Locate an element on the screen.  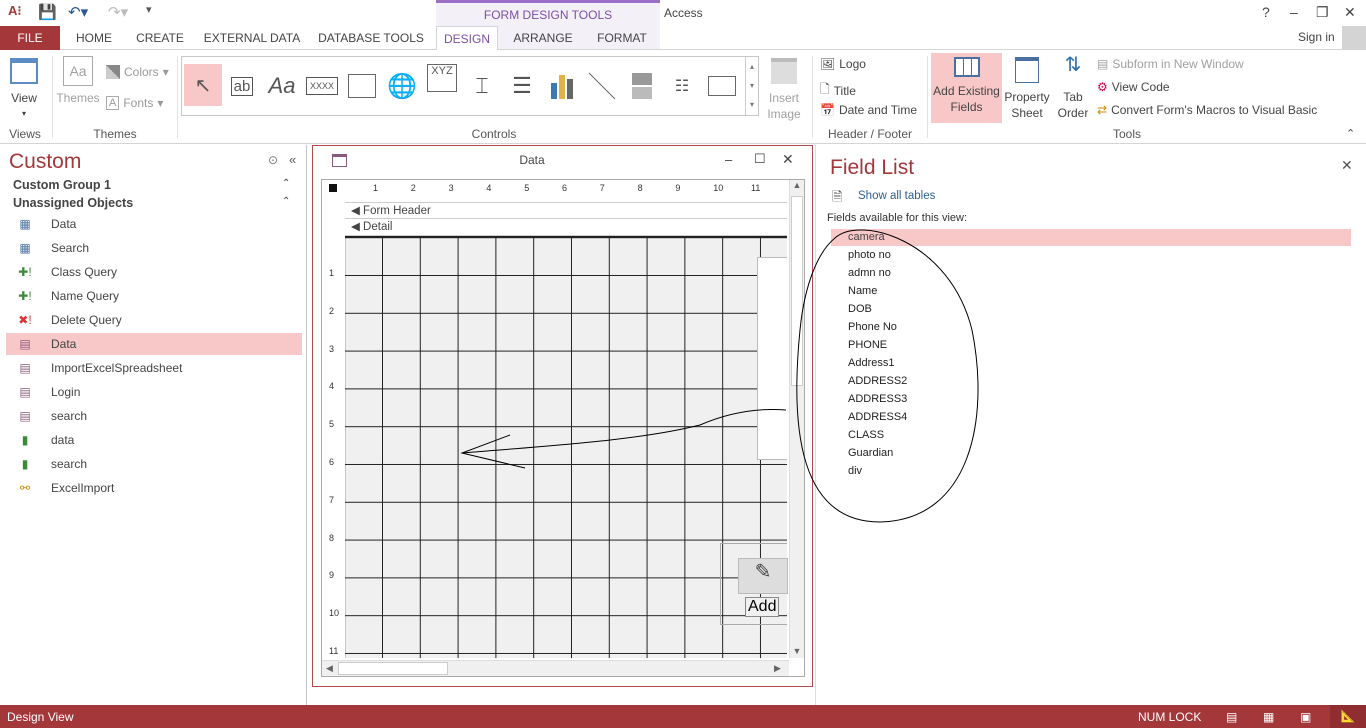
web-browser-control-icon: XYZ is located at coordinates (442, 86).